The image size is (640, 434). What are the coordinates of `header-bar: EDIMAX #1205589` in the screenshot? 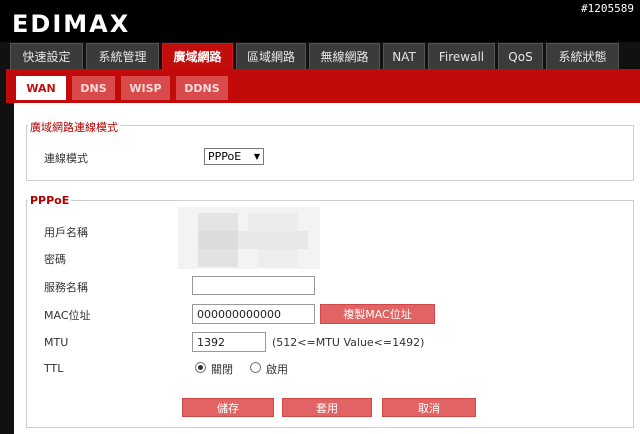 It's located at (320, 21).